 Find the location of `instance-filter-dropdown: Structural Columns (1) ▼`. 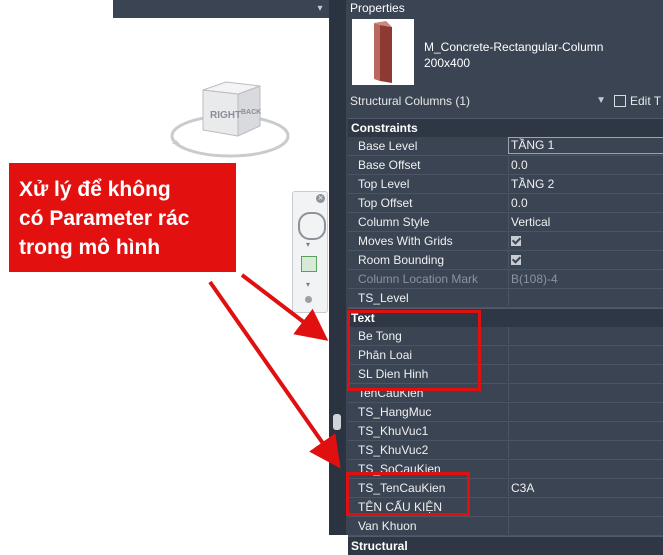

instance-filter-dropdown: Structural Columns (1) ▼ is located at coordinates (480, 101).